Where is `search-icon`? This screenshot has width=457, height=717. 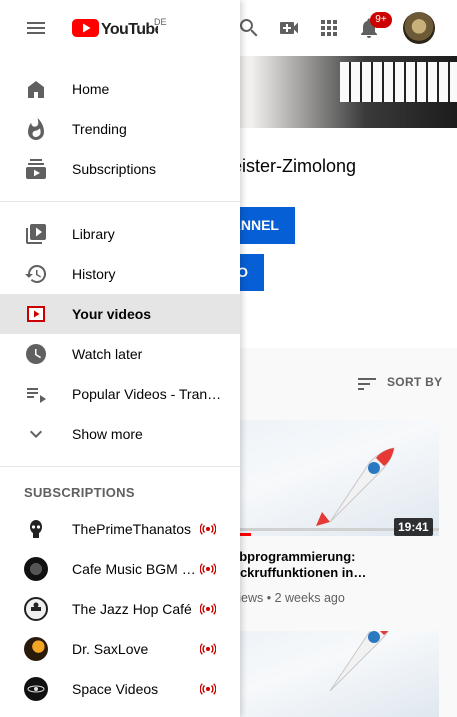
search-icon is located at coordinates (249, 28).